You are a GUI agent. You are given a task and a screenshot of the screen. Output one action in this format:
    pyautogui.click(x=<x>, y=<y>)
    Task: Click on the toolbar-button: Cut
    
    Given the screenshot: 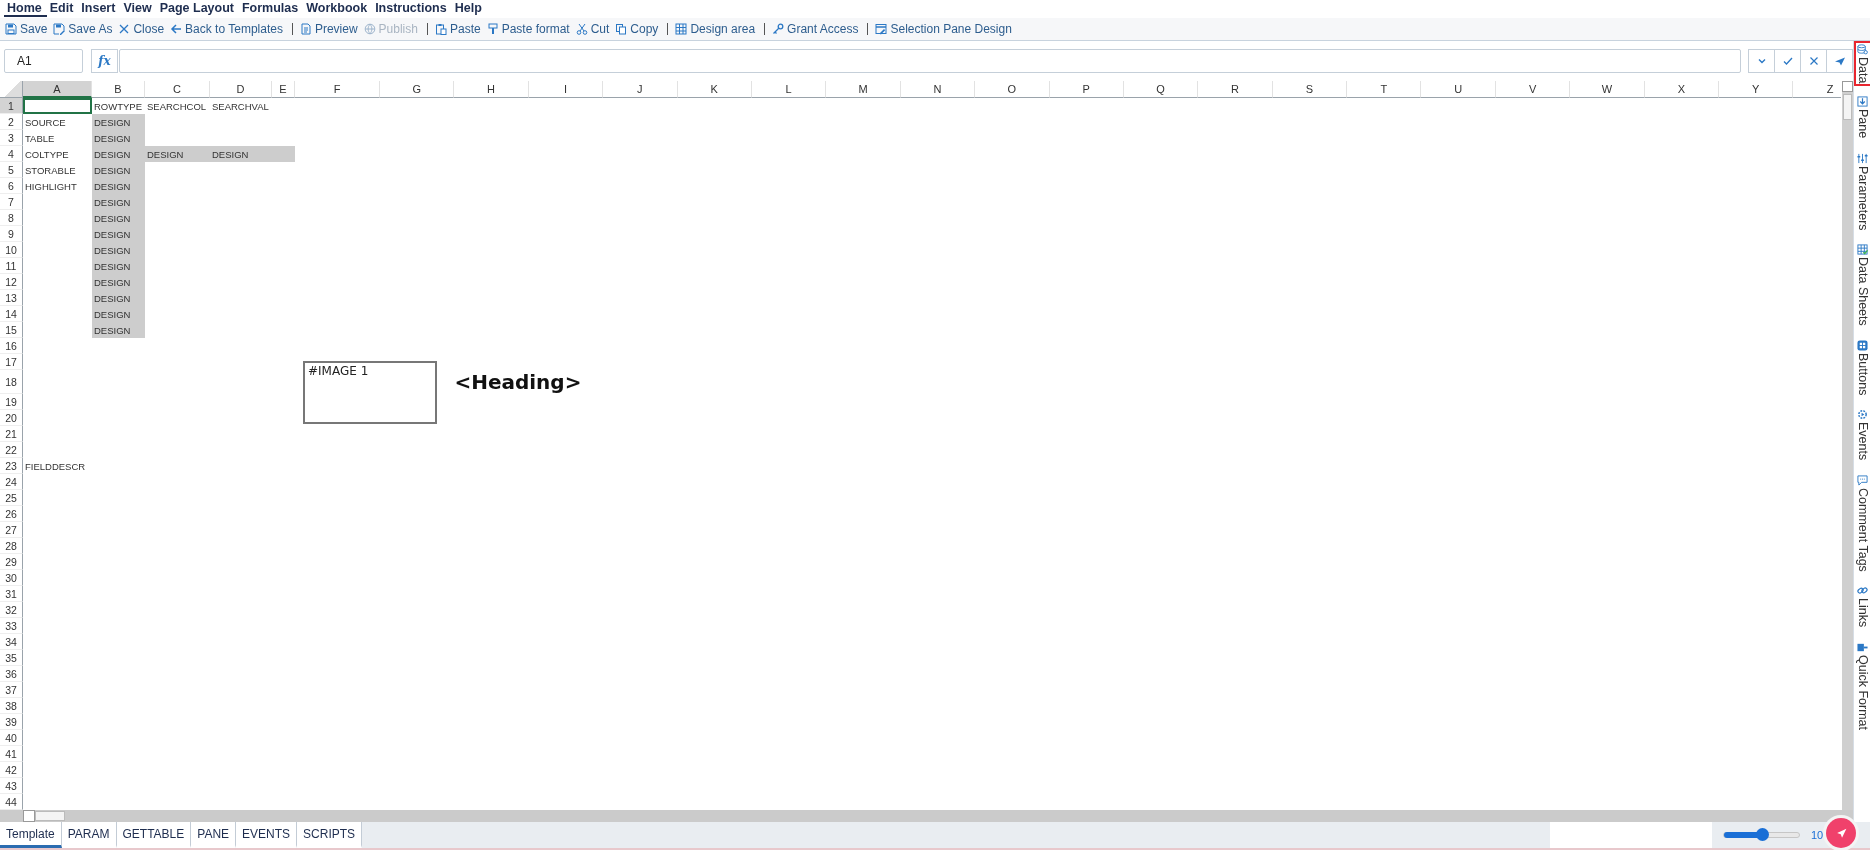 What is the action you would take?
    pyautogui.click(x=593, y=29)
    